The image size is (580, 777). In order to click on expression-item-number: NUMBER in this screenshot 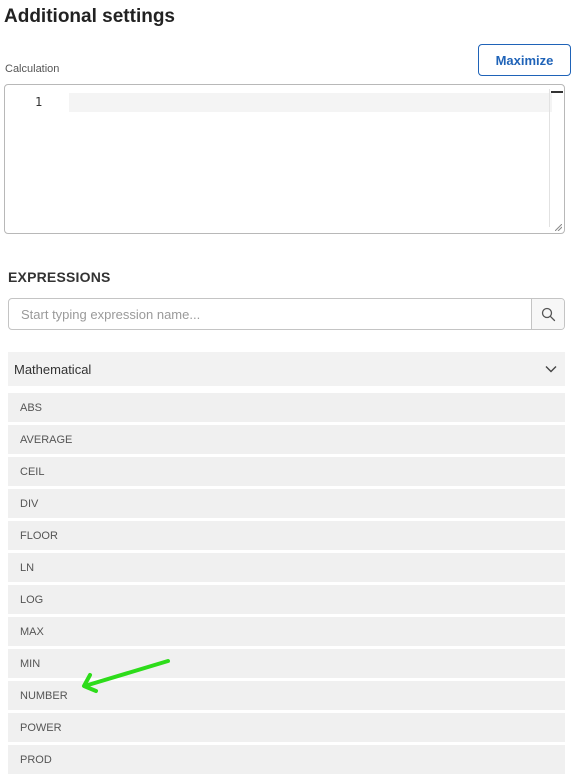, I will do `click(286, 695)`.